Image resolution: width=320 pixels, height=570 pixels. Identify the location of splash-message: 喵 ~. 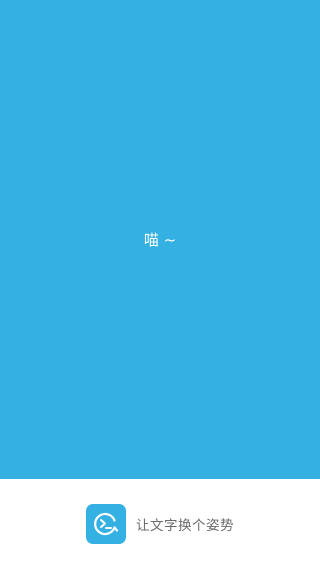
(160, 240).